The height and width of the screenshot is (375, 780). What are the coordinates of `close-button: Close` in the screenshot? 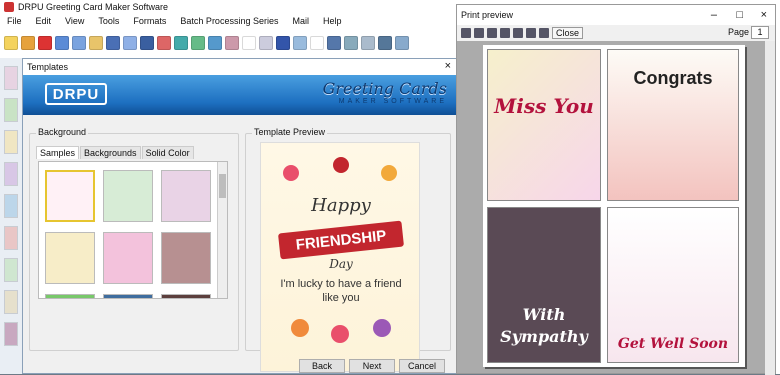 It's located at (568, 33).